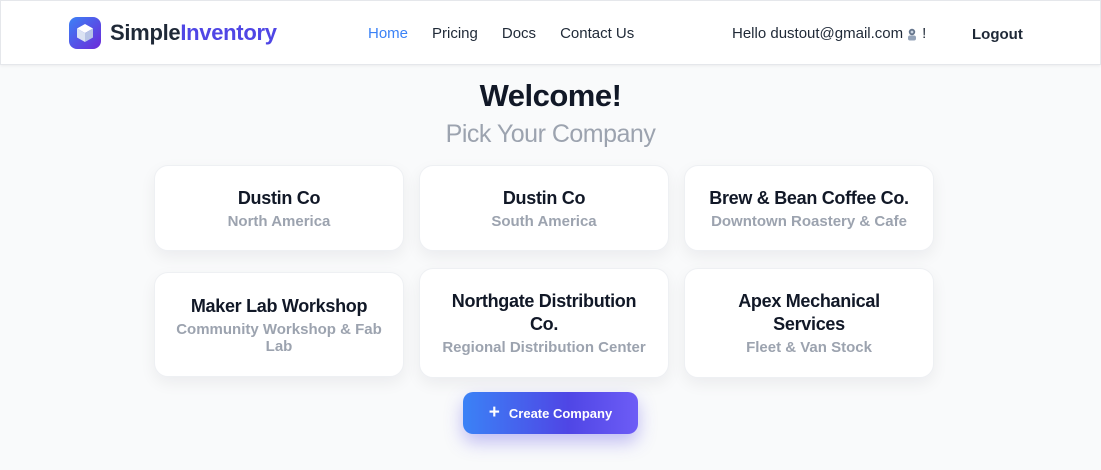 The height and width of the screenshot is (470, 1101). Describe the element at coordinates (544, 312) in the screenshot. I see `company-name: Northgate Distribution Co.` at that location.